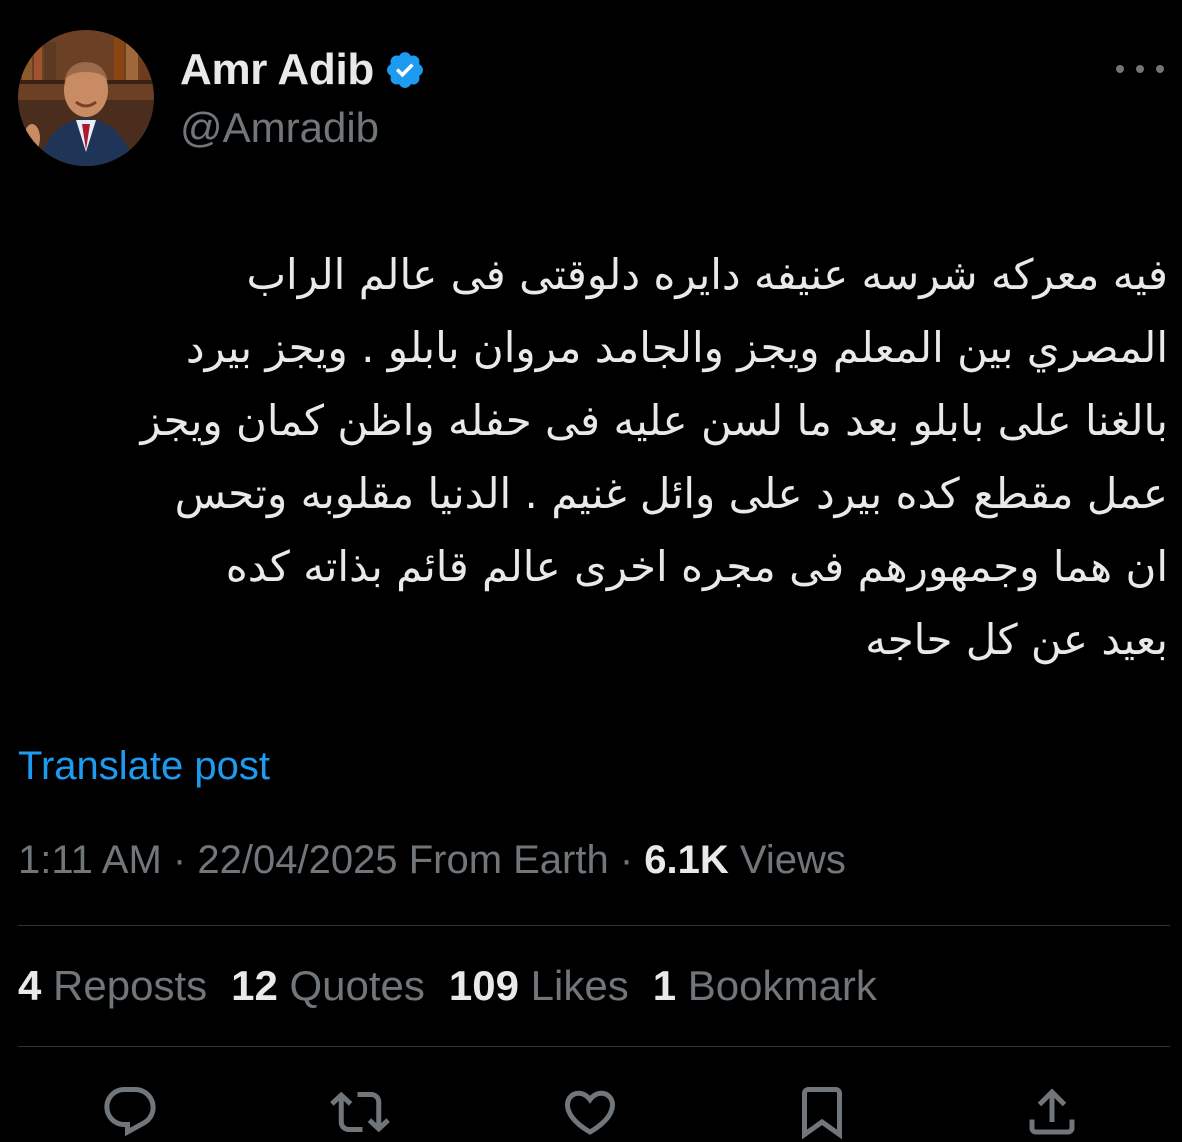  I want to click on bookmark-icon, so click(822, 1113).